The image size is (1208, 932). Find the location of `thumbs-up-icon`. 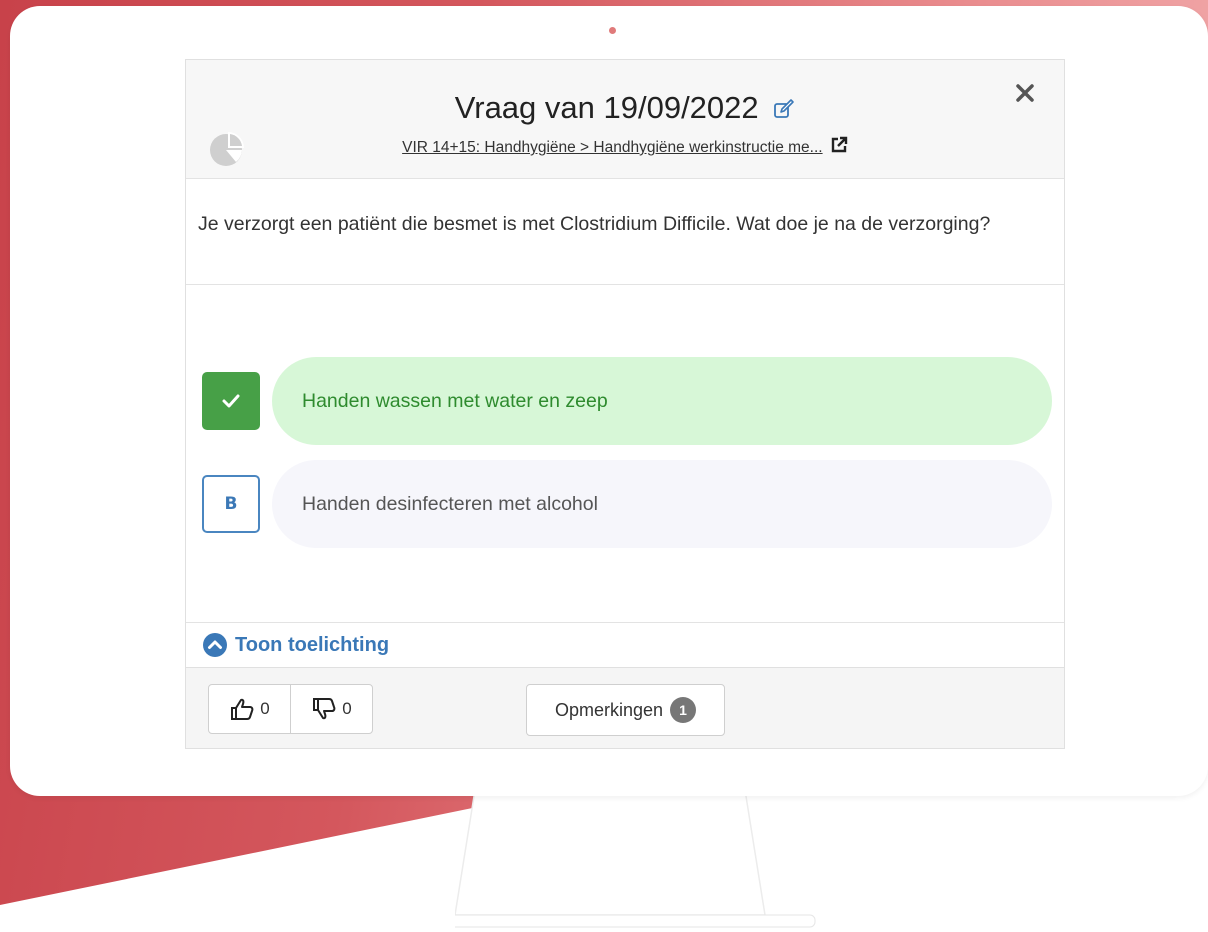

thumbs-up-icon is located at coordinates (242, 709).